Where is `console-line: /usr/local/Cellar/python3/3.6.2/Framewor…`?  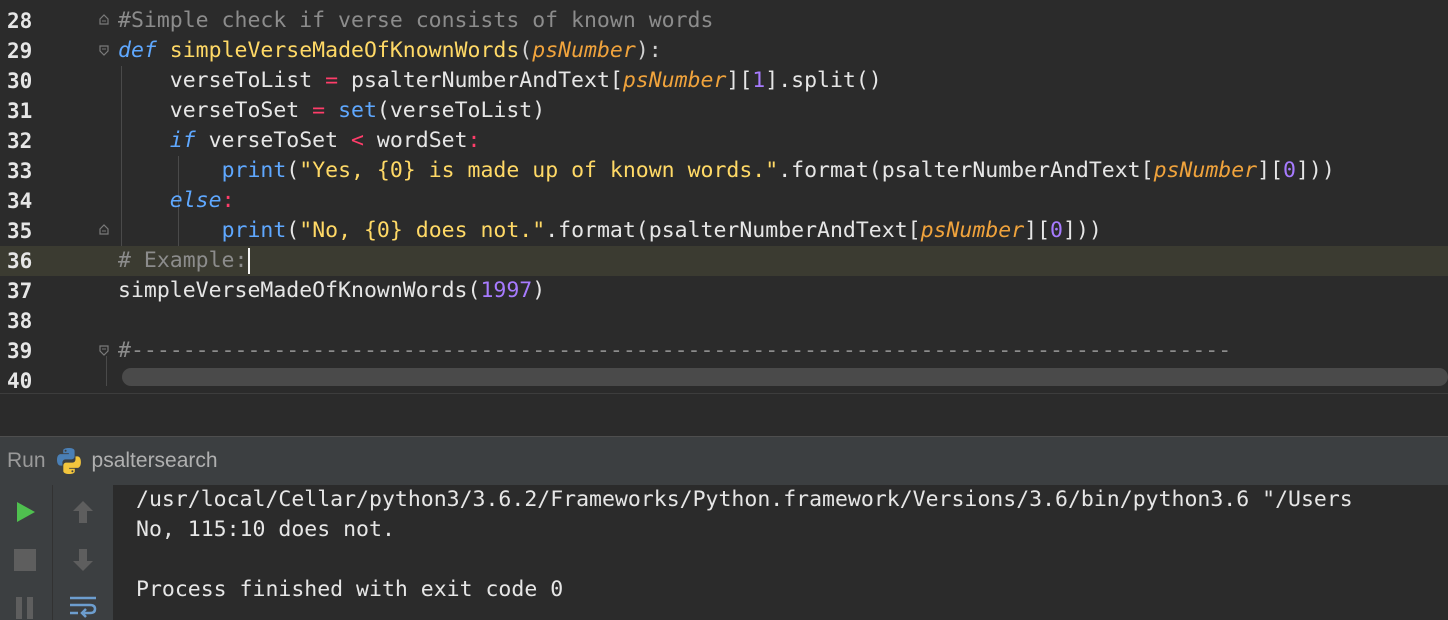 console-line: /usr/local/Cellar/python3/3.6.2/Framewor… is located at coordinates (744, 499).